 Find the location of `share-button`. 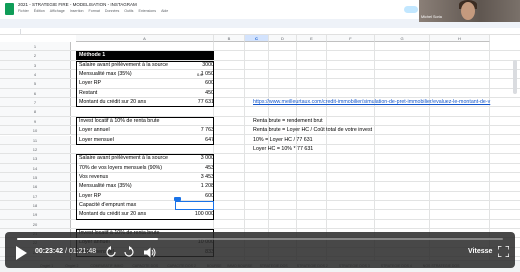

share-button is located at coordinates (411, 9).